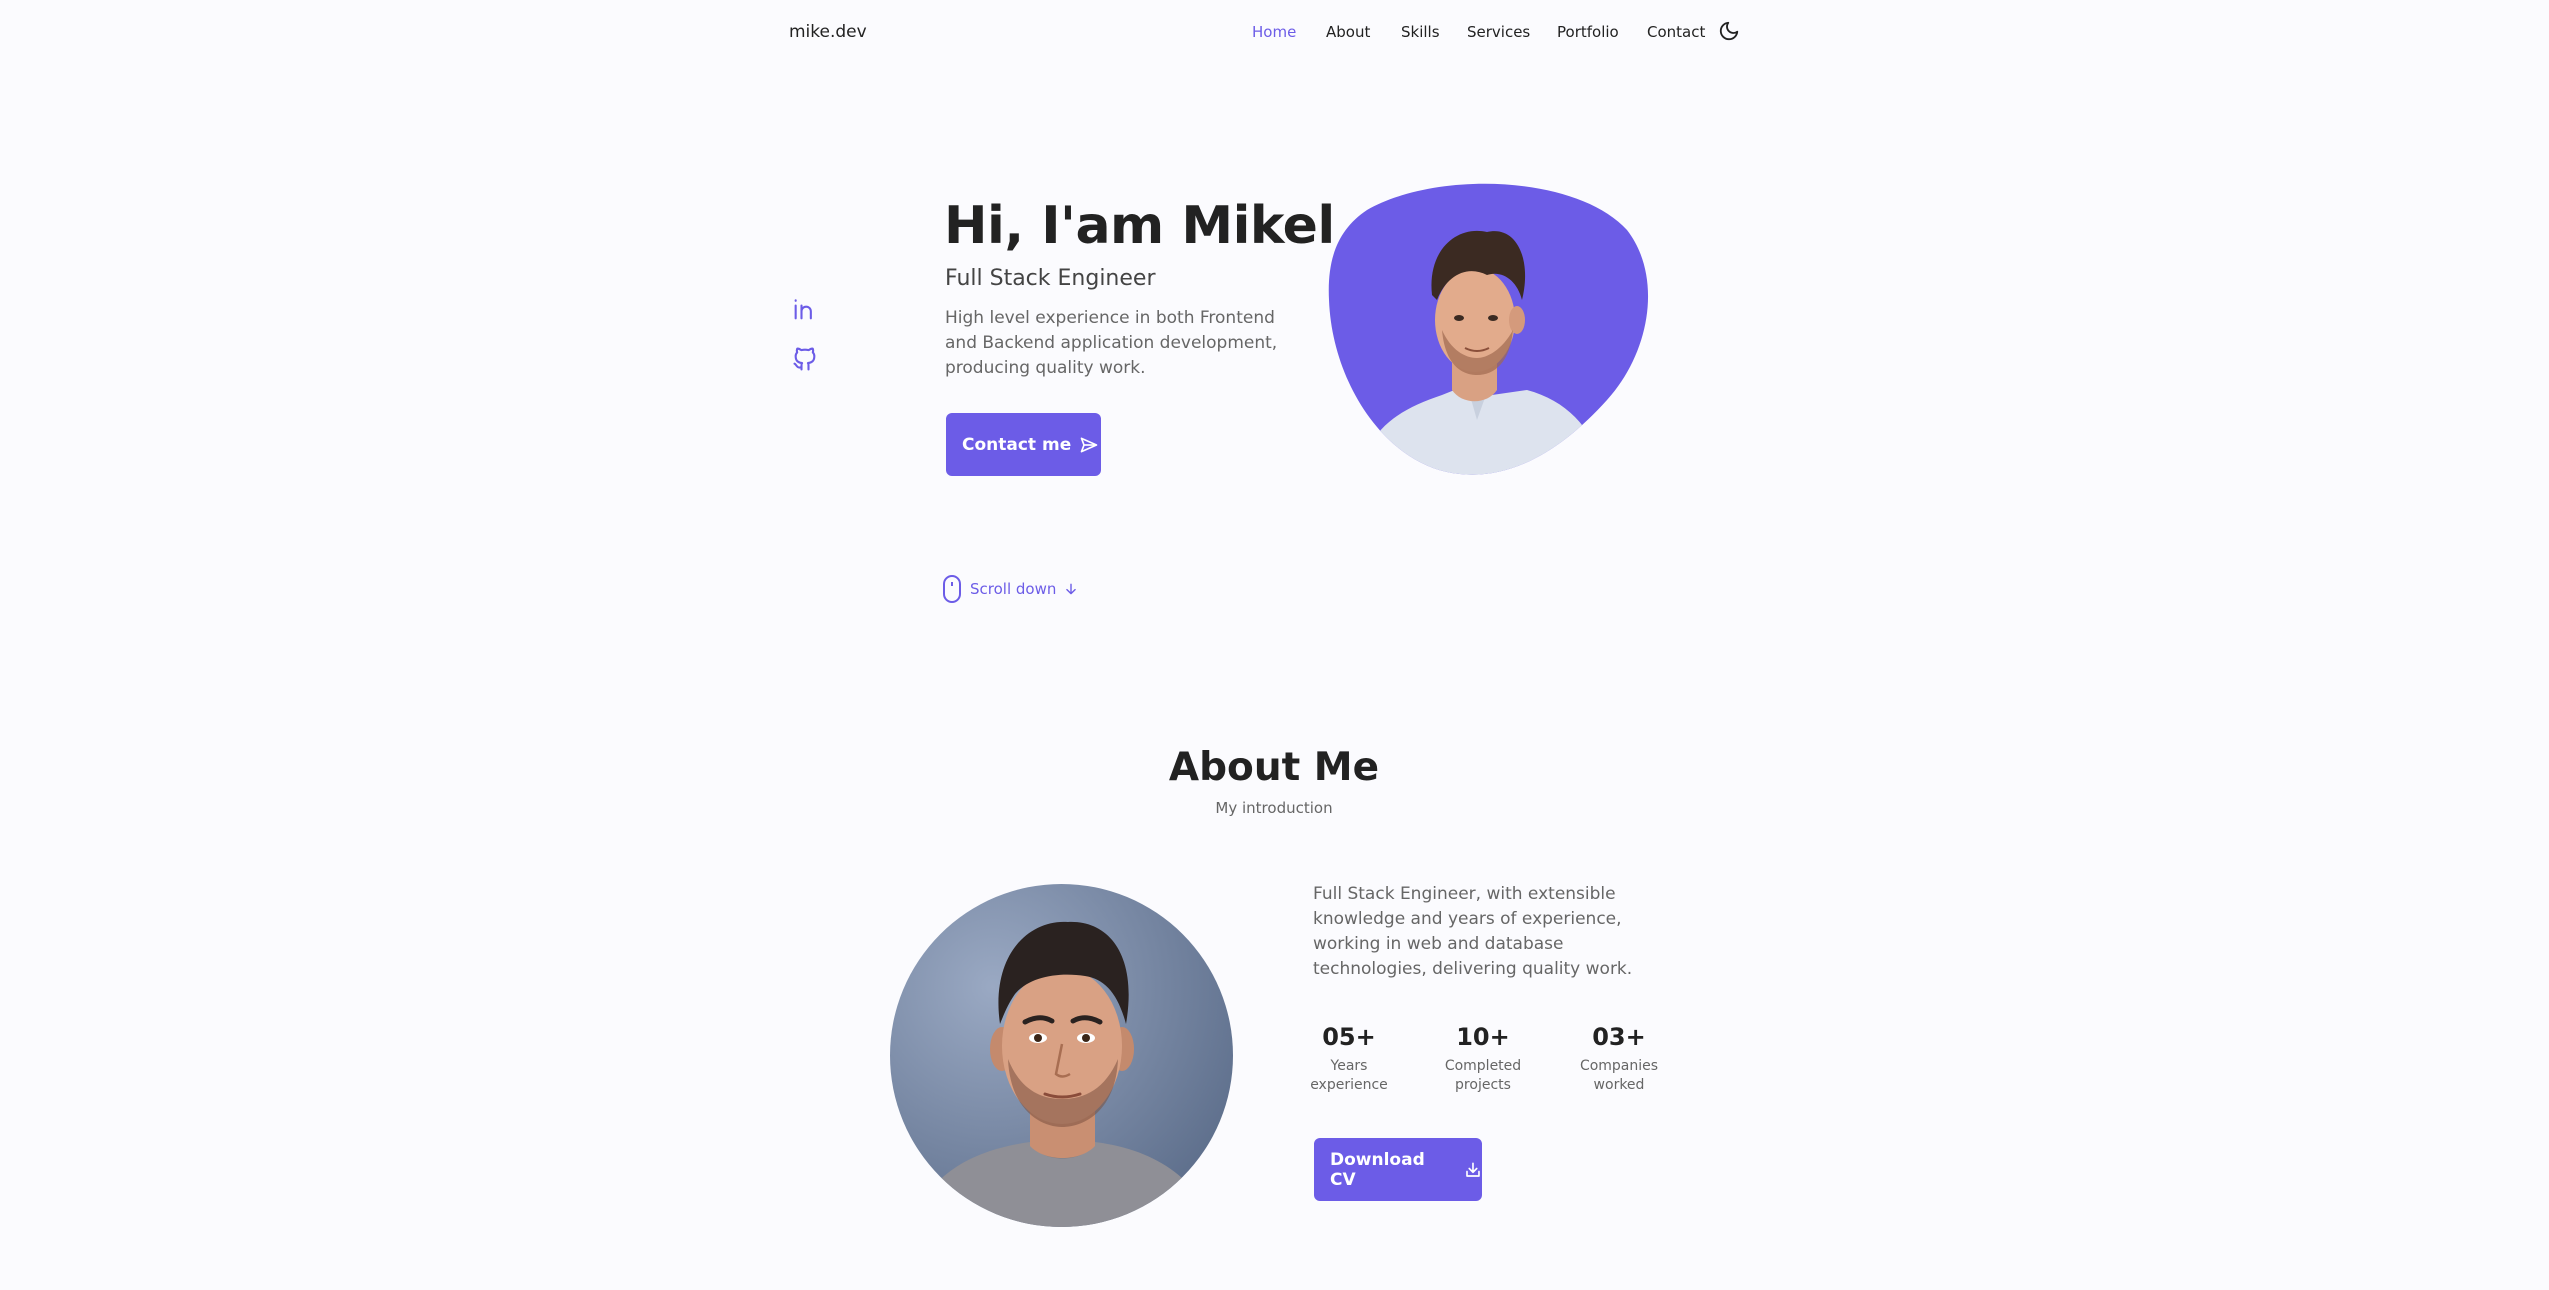 This screenshot has height=1290, width=2549. I want to click on hero-title: Hi, I'am Mikel, so click(1139, 226).